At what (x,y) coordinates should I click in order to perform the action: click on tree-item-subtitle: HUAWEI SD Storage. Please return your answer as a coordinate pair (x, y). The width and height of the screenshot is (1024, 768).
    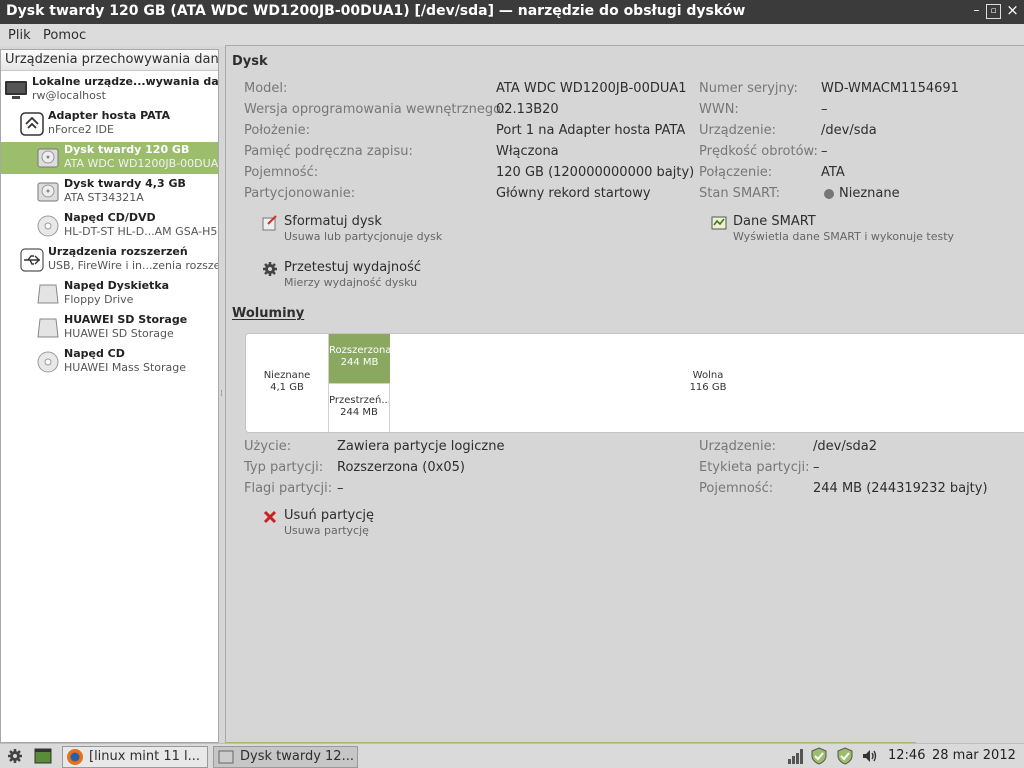
    Looking at the image, I should click on (119, 333).